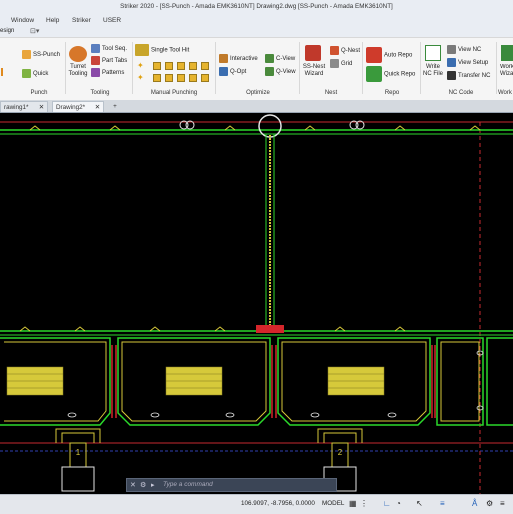 The width and height of the screenshot is (513, 514). What do you see at coordinates (41, 54) in the screenshot?
I see `ss-punch-button: SS-Punch` at bounding box center [41, 54].